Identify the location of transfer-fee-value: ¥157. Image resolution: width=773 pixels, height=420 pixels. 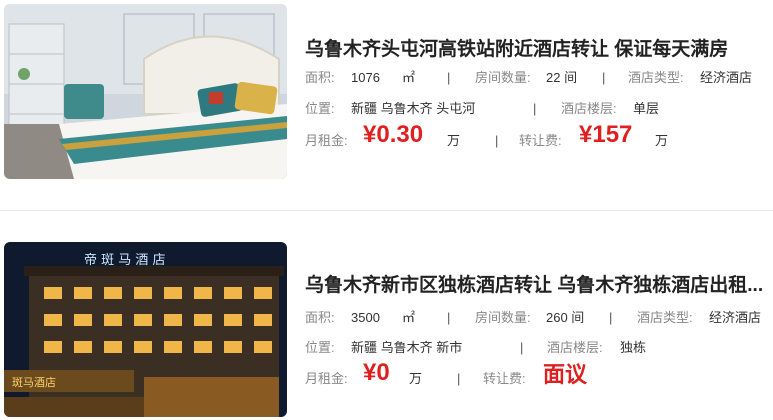
(606, 134).